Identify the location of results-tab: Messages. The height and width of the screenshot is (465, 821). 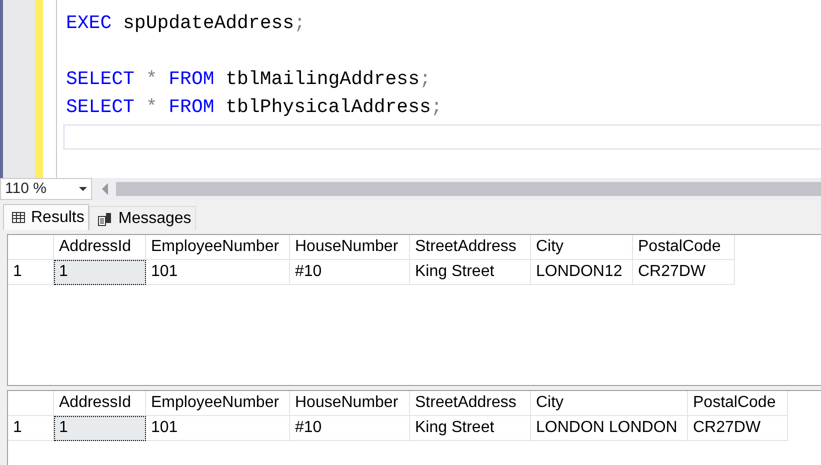
(142, 218).